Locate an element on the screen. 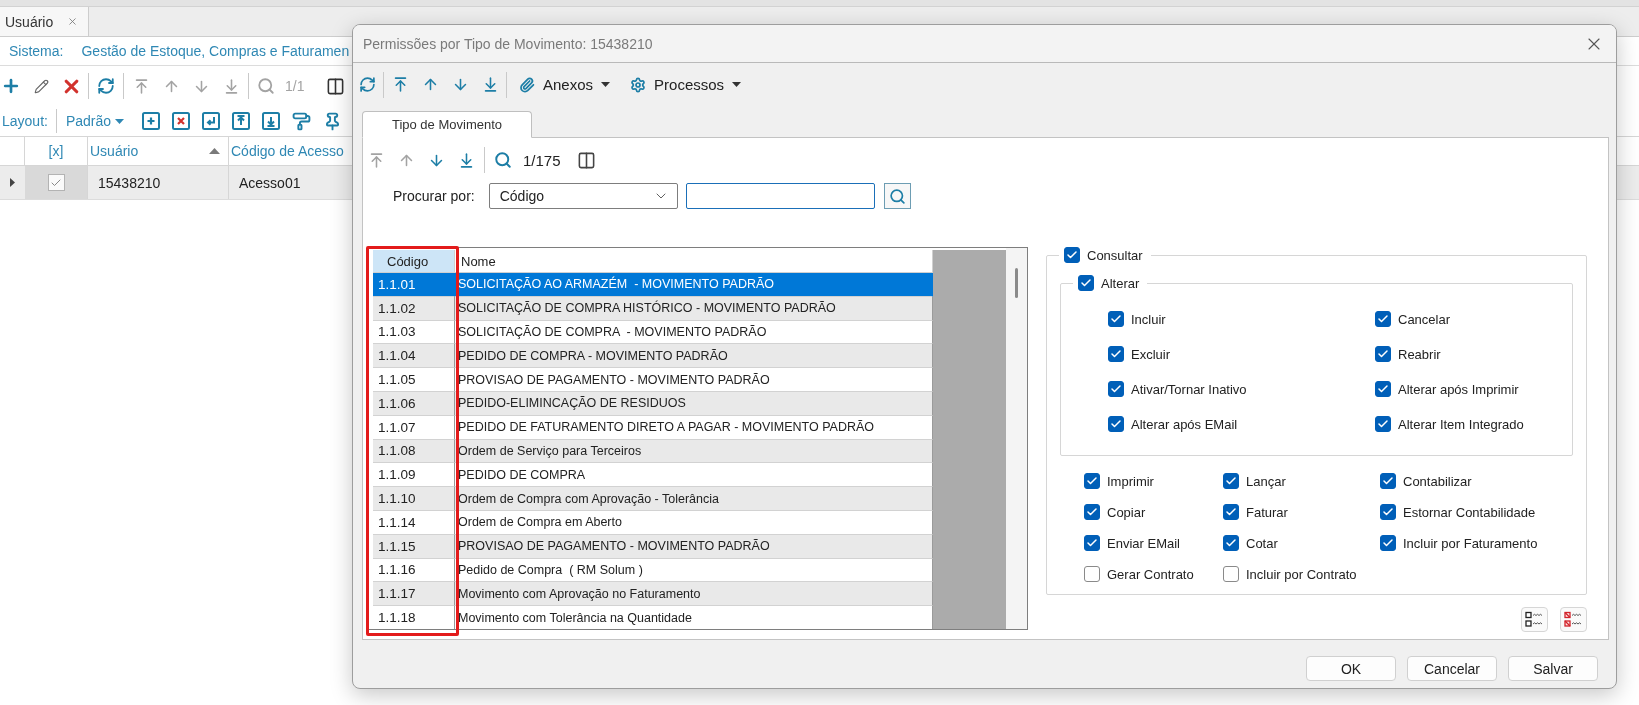 The width and height of the screenshot is (1639, 705). paint-roller-icon is located at coordinates (302, 121).